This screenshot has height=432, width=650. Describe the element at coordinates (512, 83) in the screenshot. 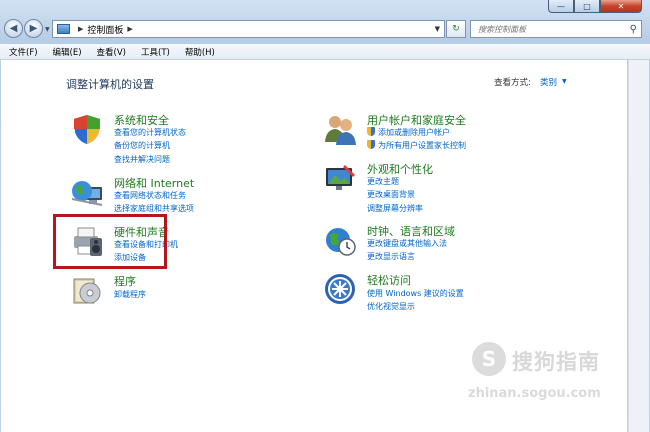

I see `view-by-label: 查看方式:` at that location.